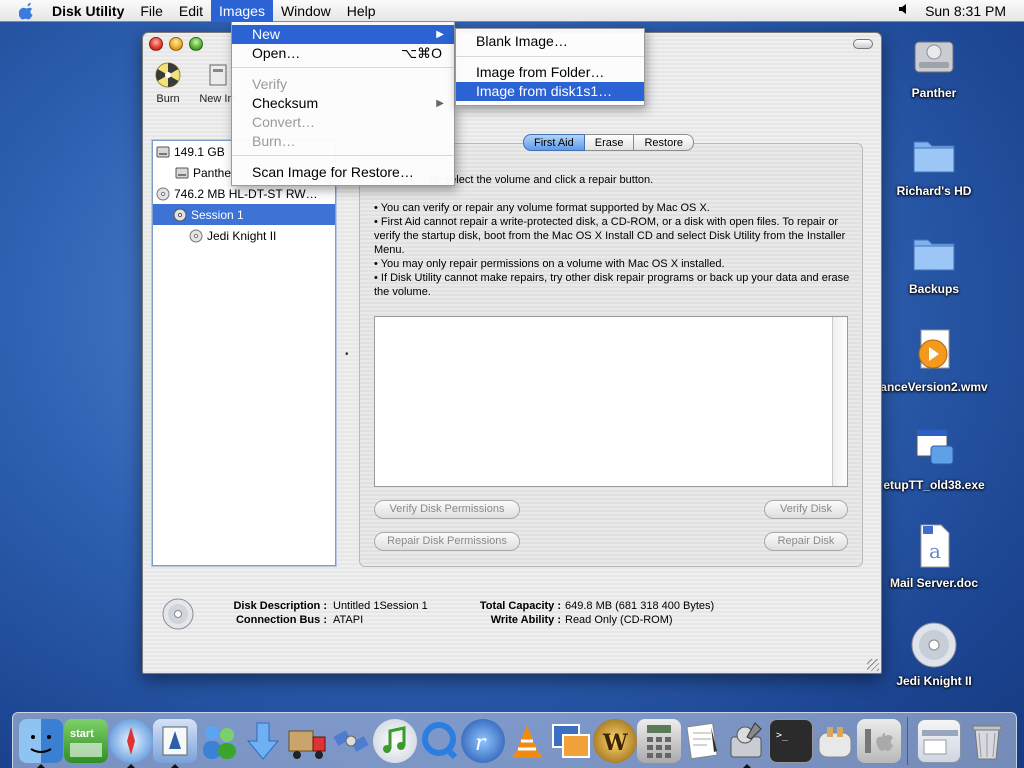  Describe the element at coordinates (806, 541) in the screenshot. I see `repair-disk-button: Repair Disk` at that location.